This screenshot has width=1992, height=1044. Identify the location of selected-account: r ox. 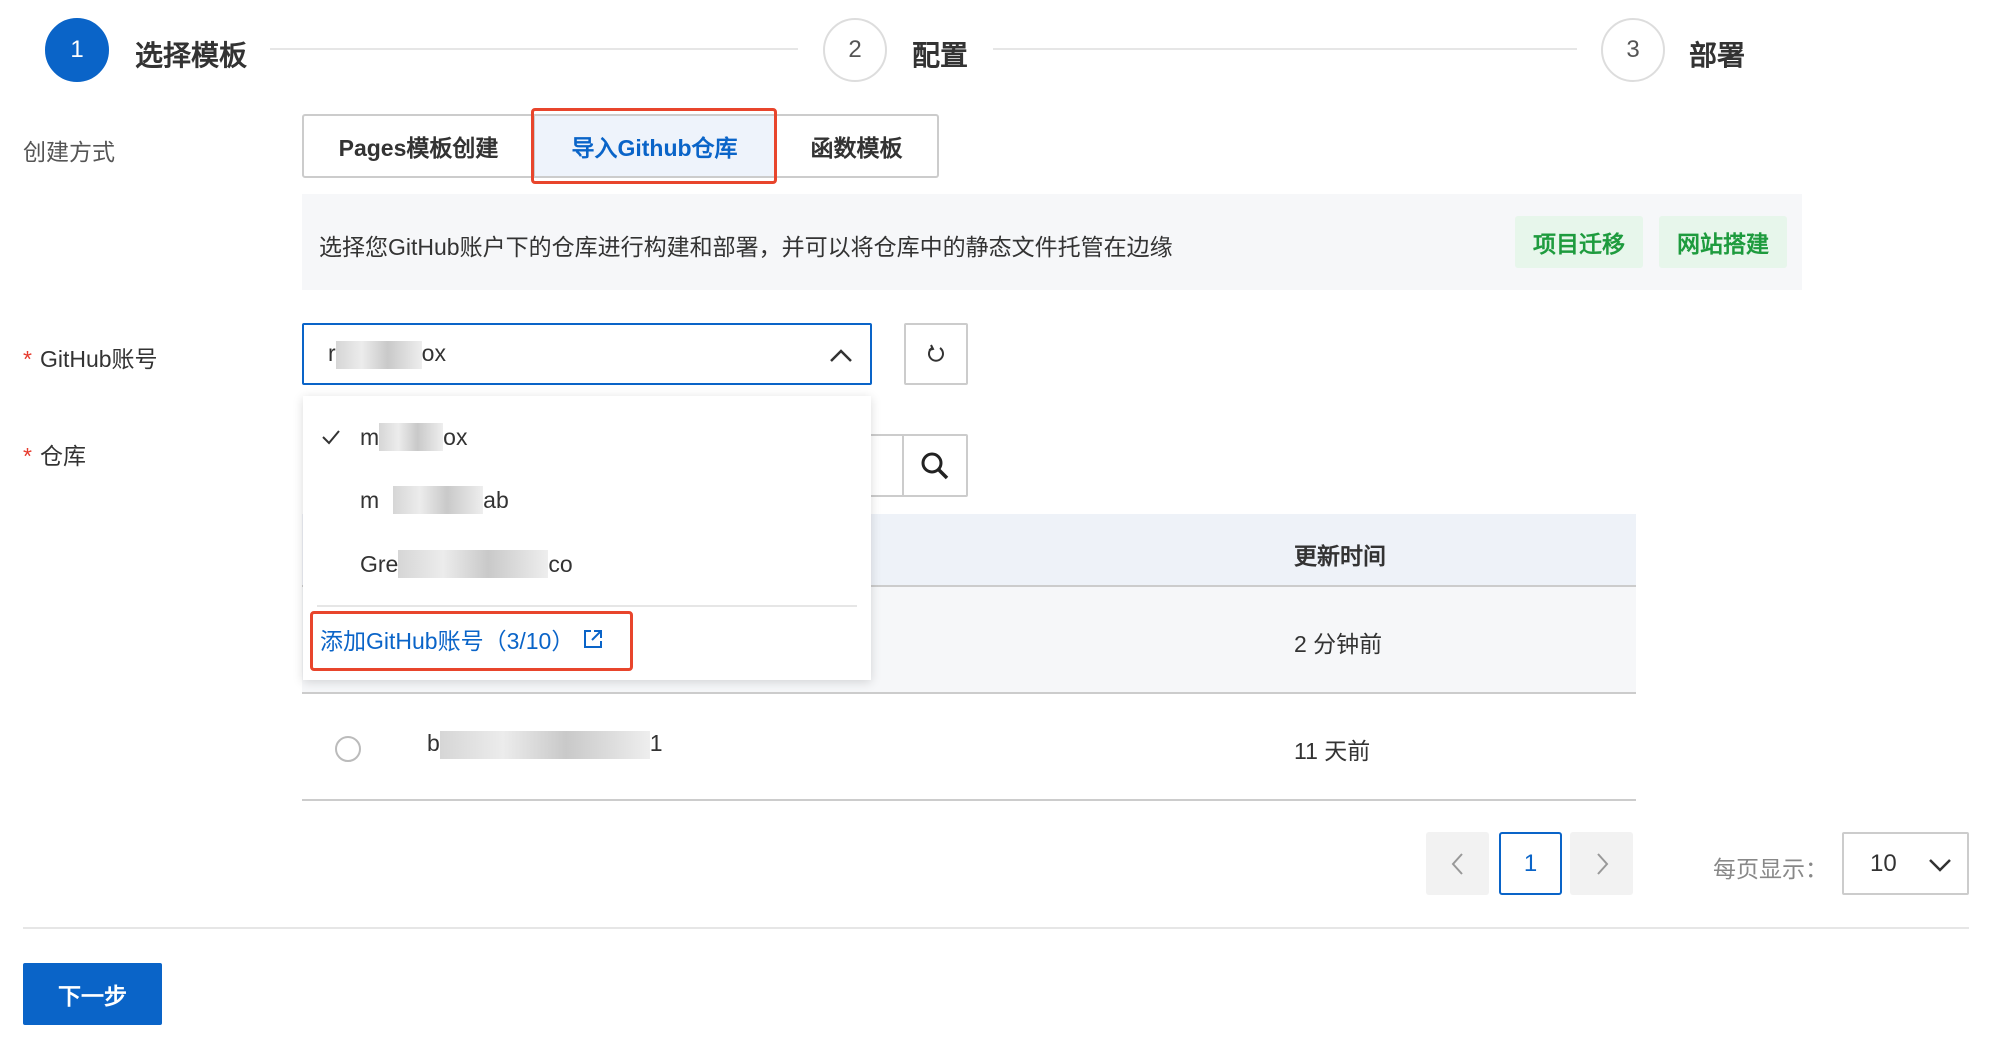
(387, 354).